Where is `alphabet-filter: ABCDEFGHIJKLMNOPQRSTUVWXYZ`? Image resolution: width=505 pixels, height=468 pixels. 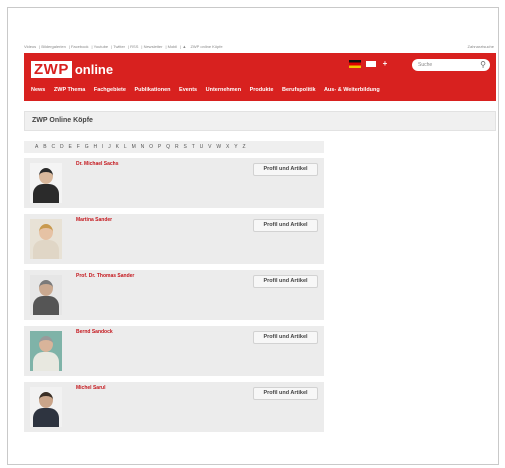 alphabet-filter: ABCDEFGHIJKLMNOPQRSTUVWXYZ is located at coordinates (174, 147).